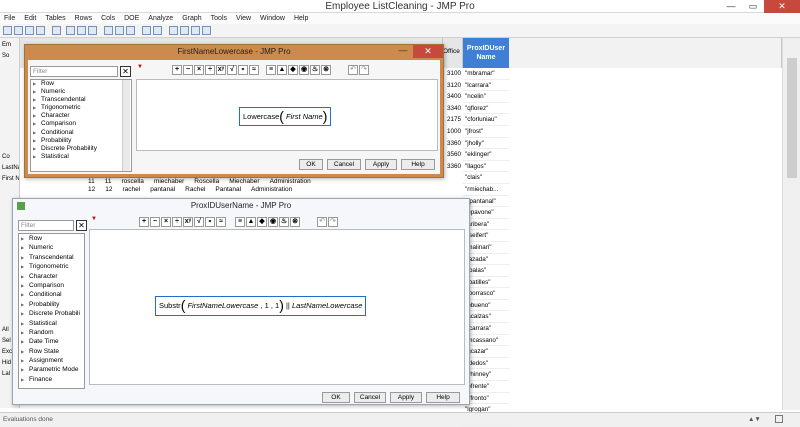  What do you see at coordinates (779, 419) in the screenshot?
I see `window-state-icon` at bounding box center [779, 419].